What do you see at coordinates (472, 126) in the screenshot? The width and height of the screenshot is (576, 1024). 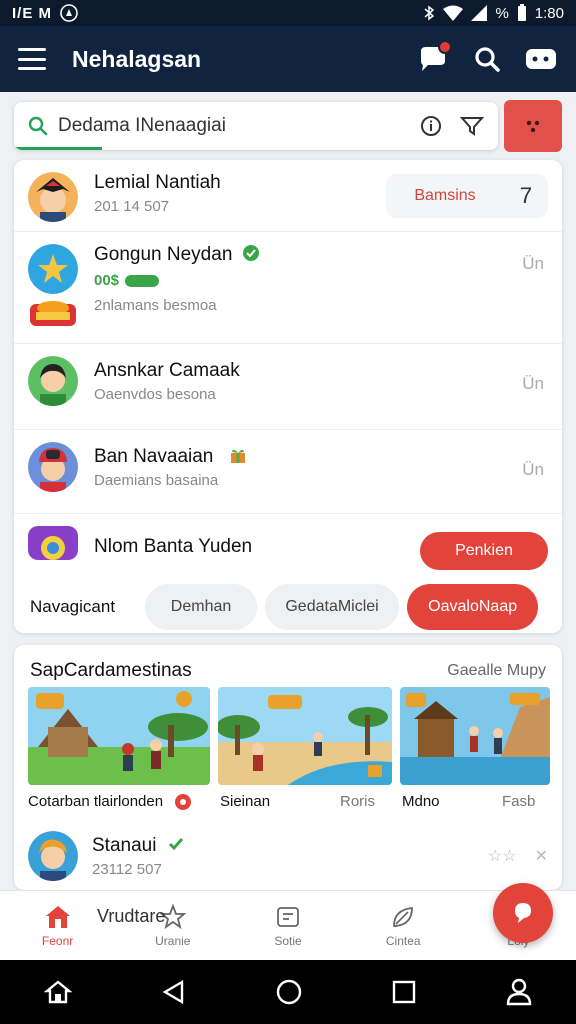 I see `filter-icon` at bounding box center [472, 126].